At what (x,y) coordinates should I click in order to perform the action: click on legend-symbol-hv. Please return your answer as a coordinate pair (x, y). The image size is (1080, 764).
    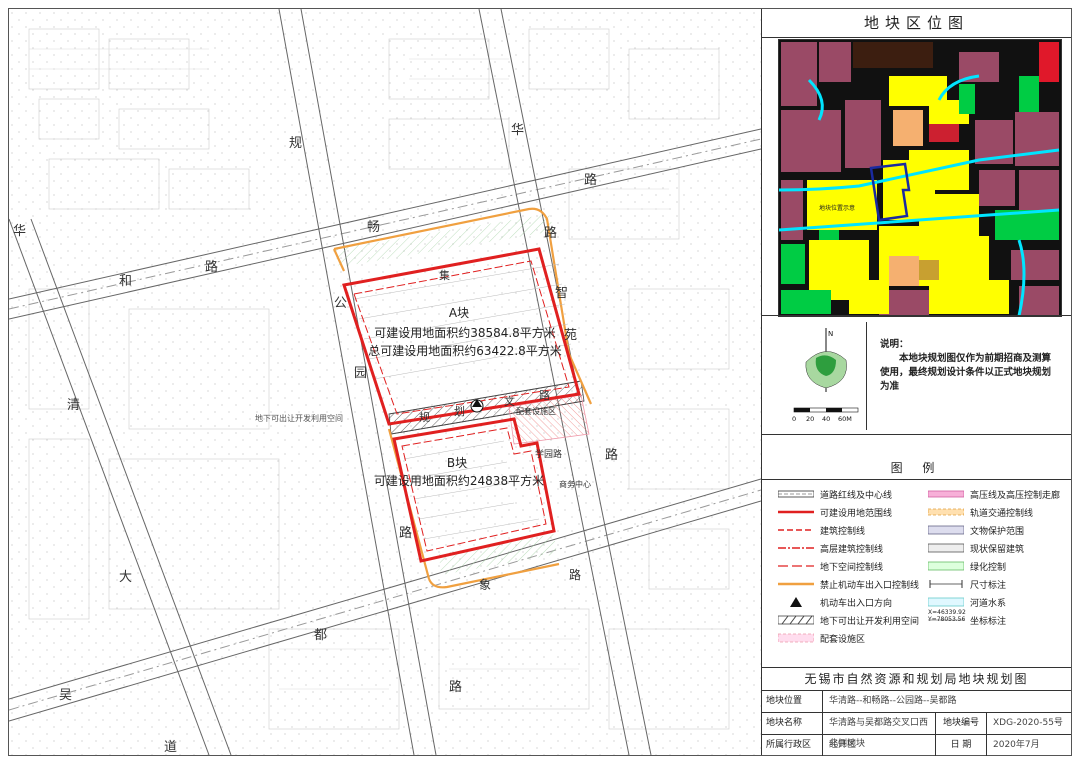
    Looking at the image, I should click on (946, 494).